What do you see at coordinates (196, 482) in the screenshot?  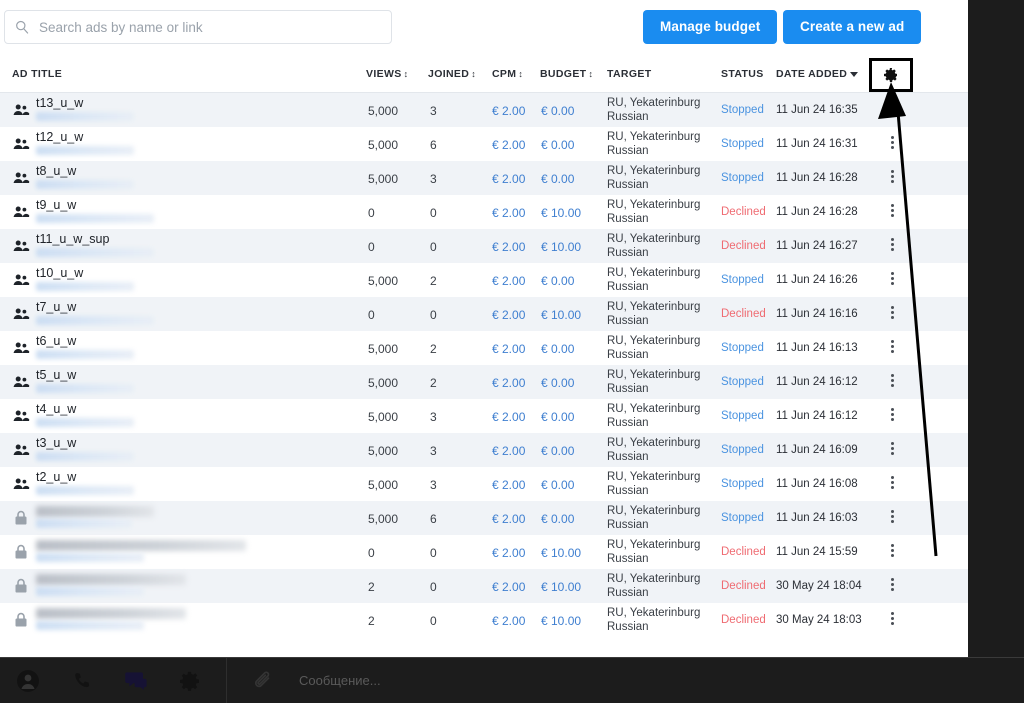 I see `ad-title-cell: t2_u_w` at bounding box center [196, 482].